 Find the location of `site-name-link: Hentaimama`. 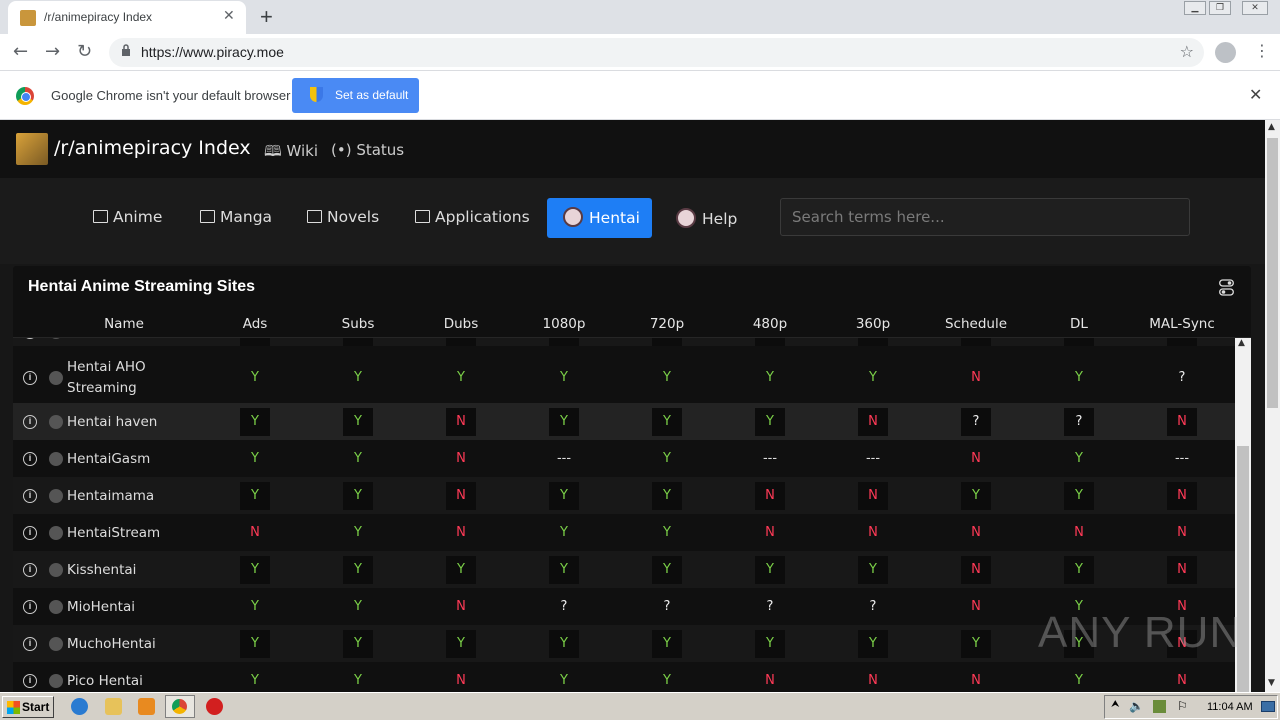

site-name-link: Hentaimama is located at coordinates (147, 496).